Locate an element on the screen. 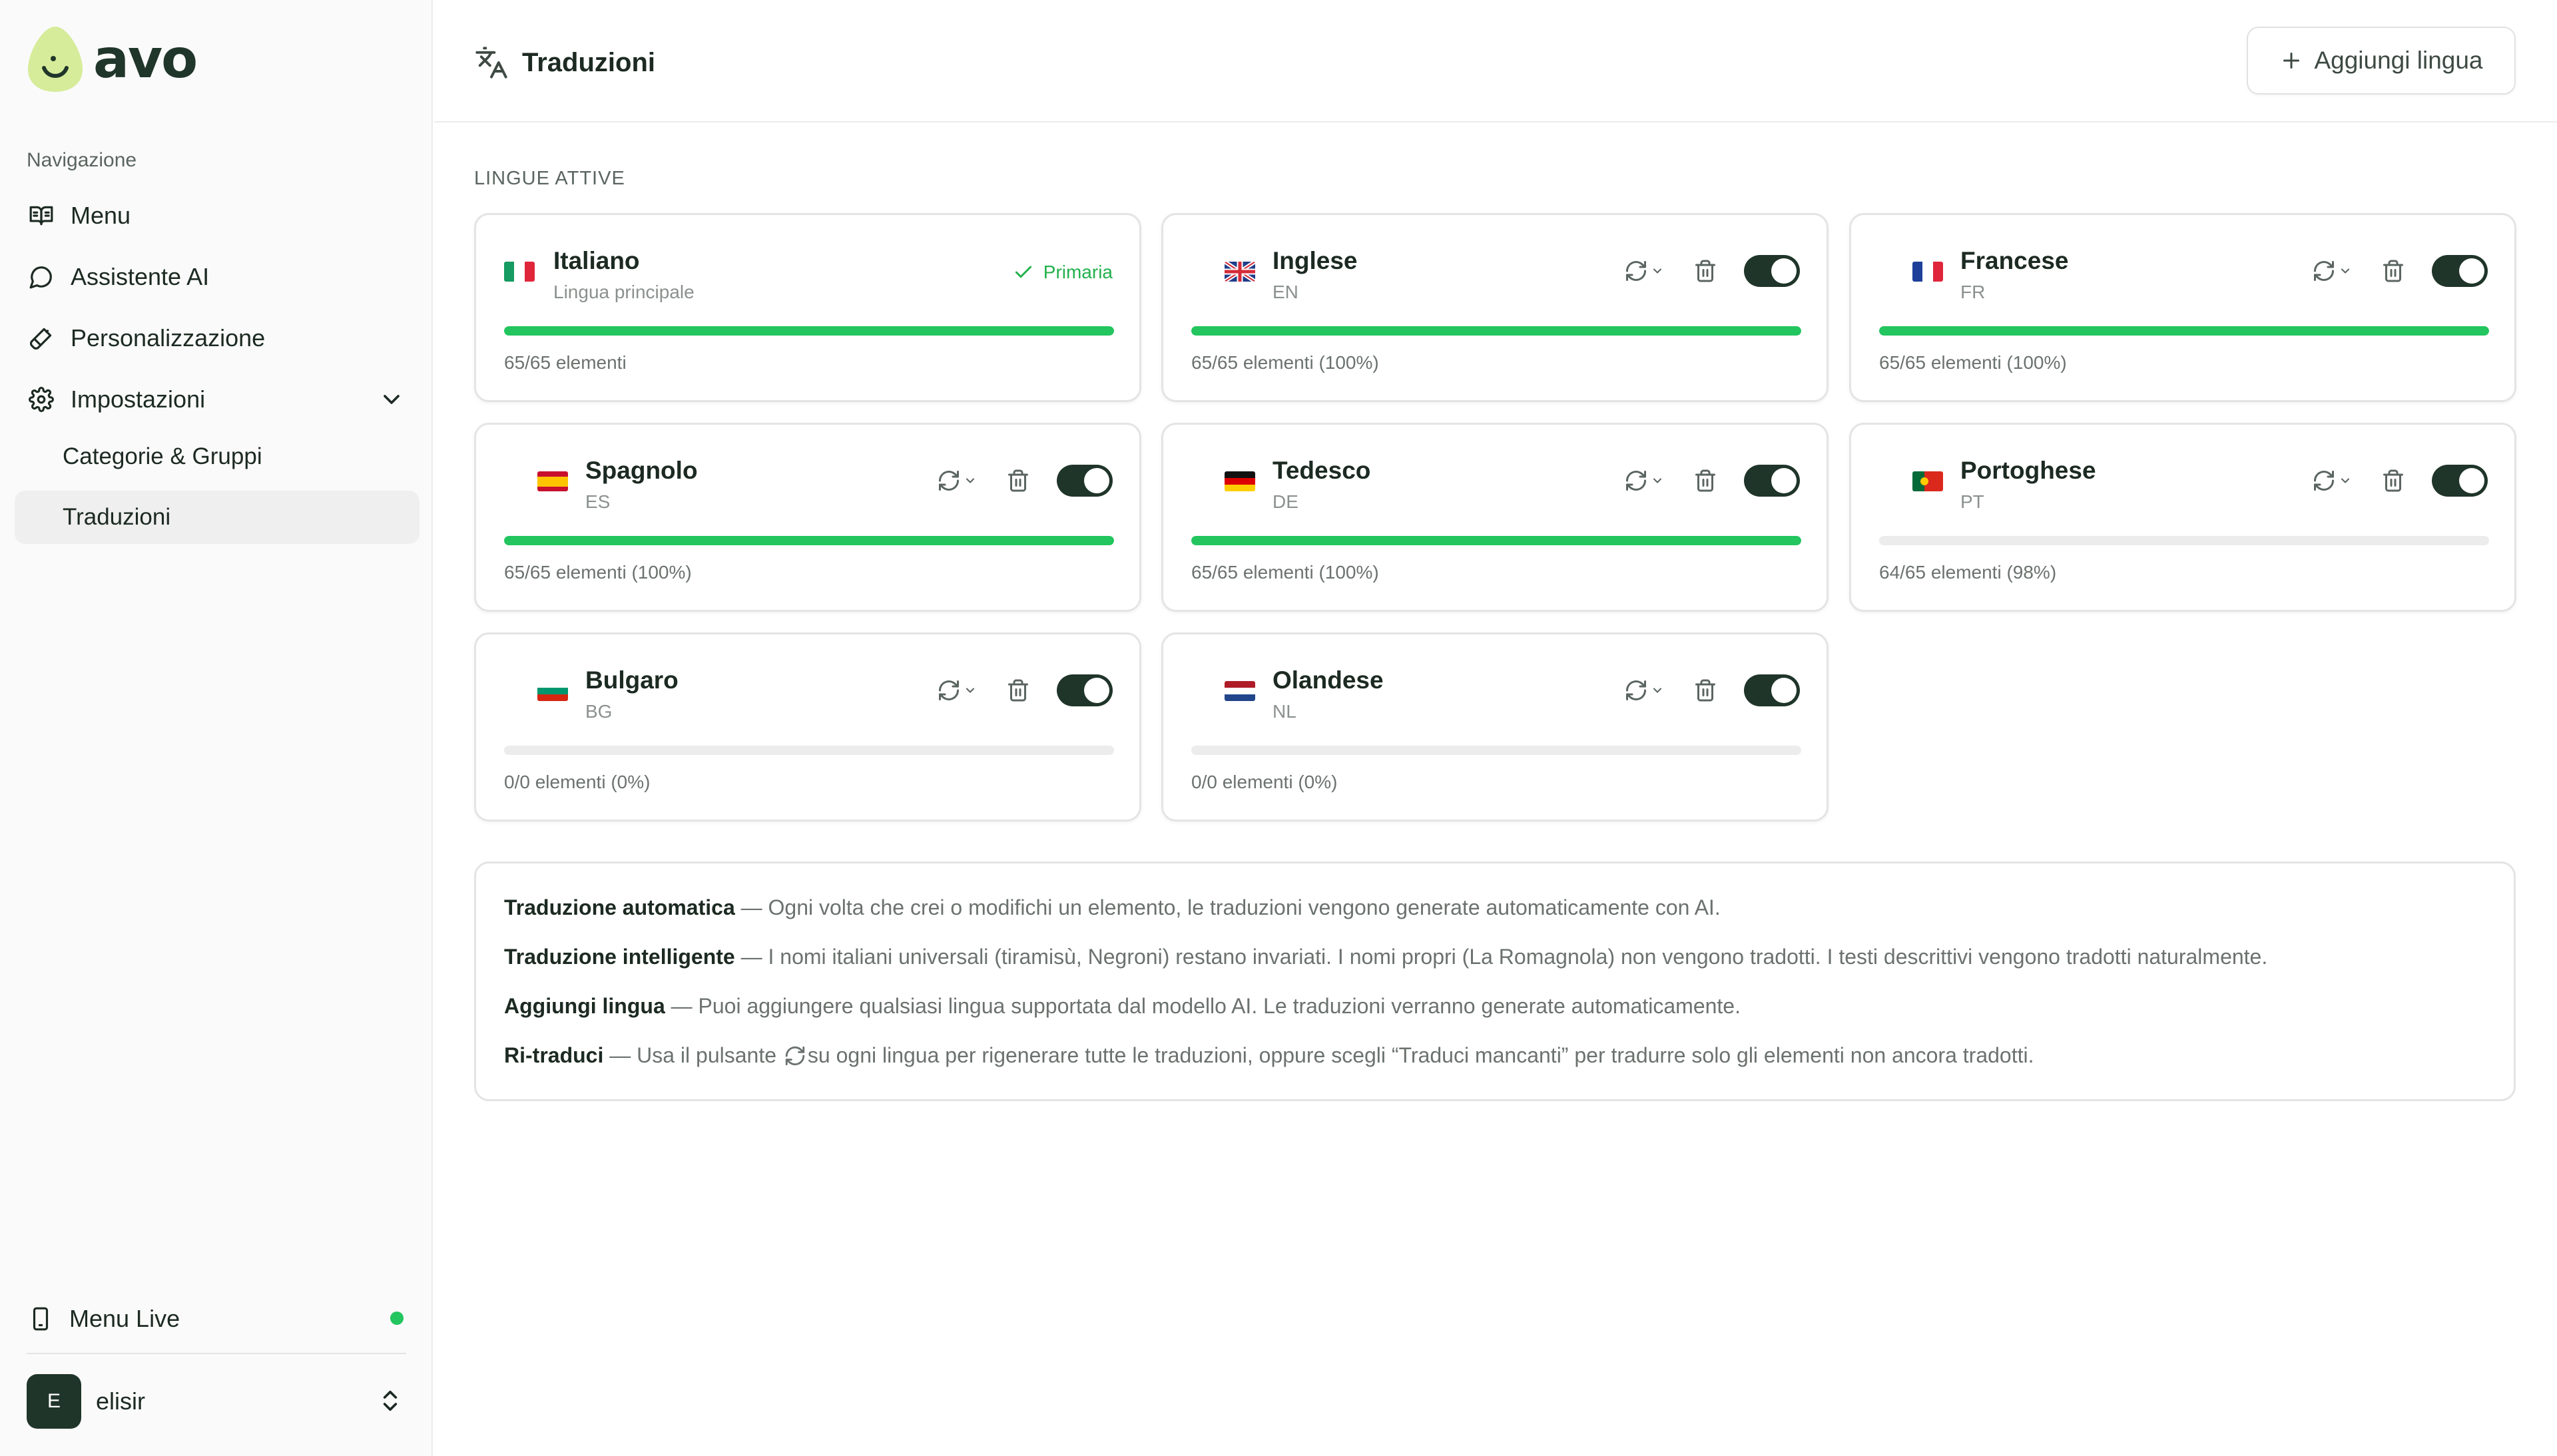  sidebar-item-assistente-ai: Assistente AI is located at coordinates (218, 277).